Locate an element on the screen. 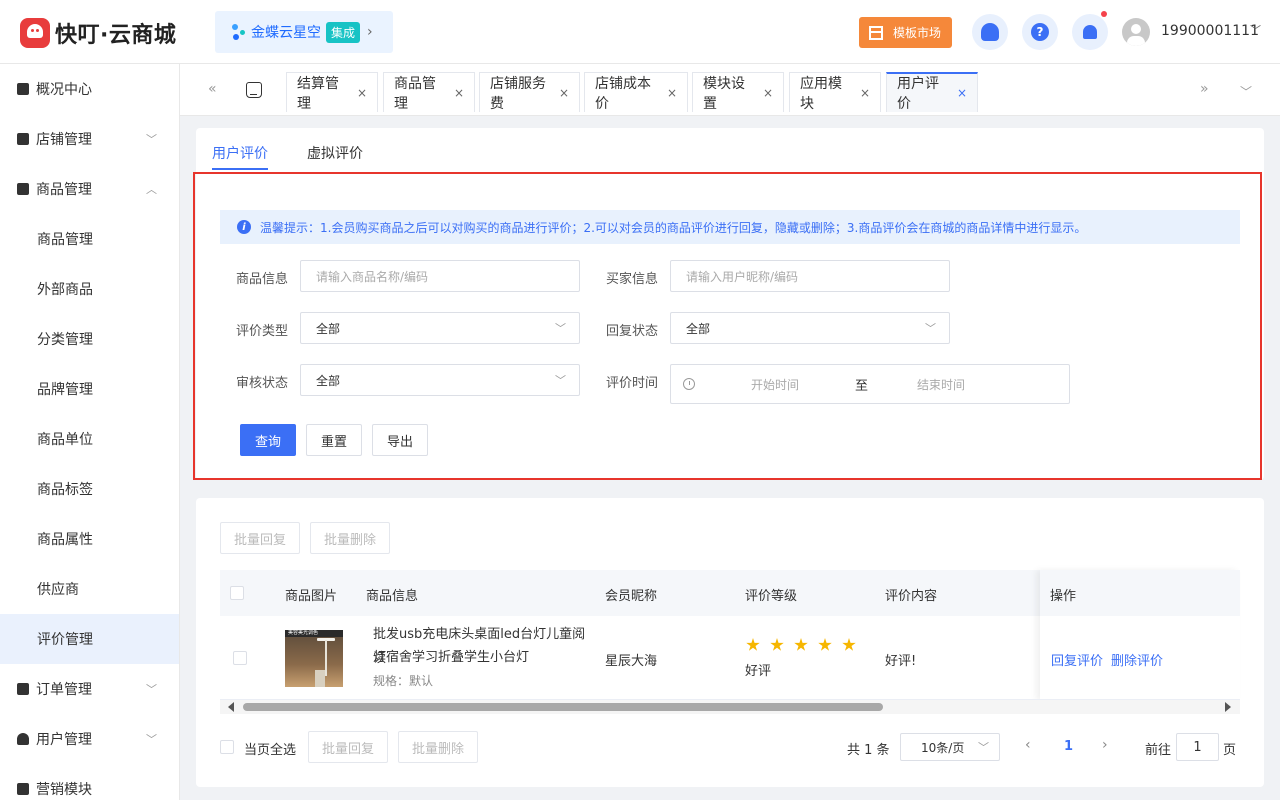  tab-app-modules: 应用模块 × is located at coordinates (835, 92).